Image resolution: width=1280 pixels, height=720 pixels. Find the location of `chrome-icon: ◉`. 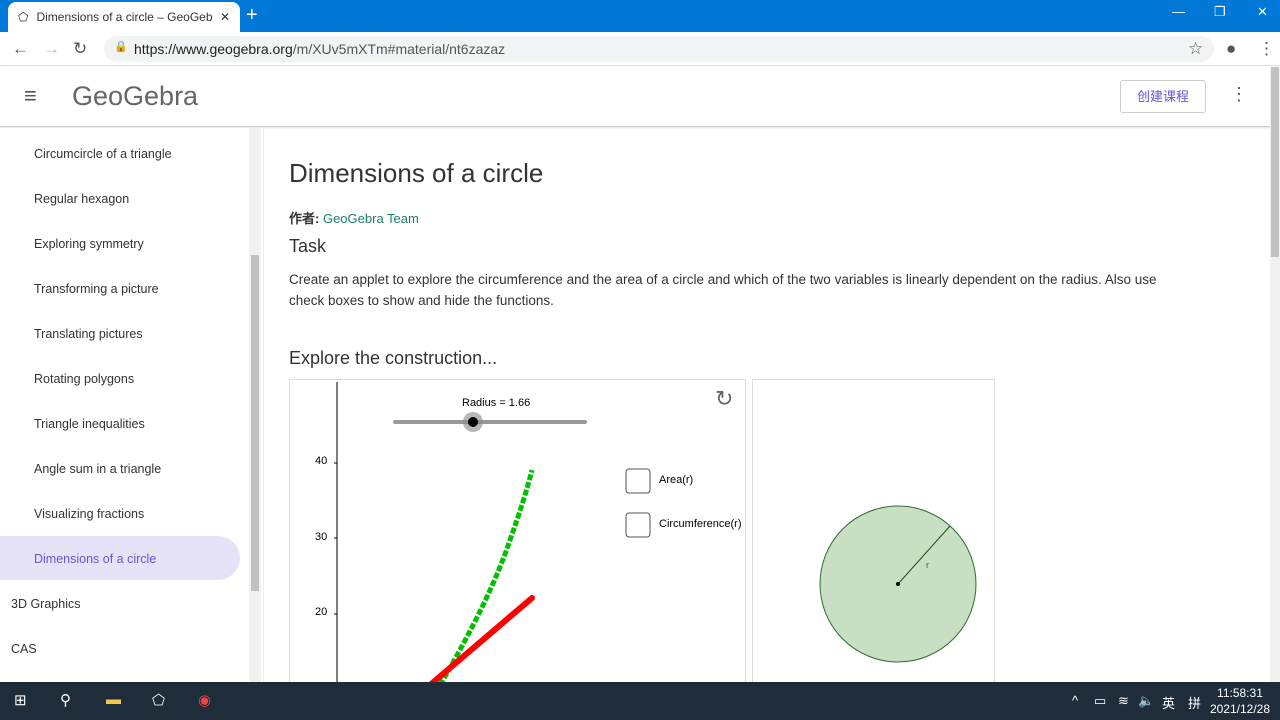

chrome-icon: ◉ is located at coordinates (204, 700).